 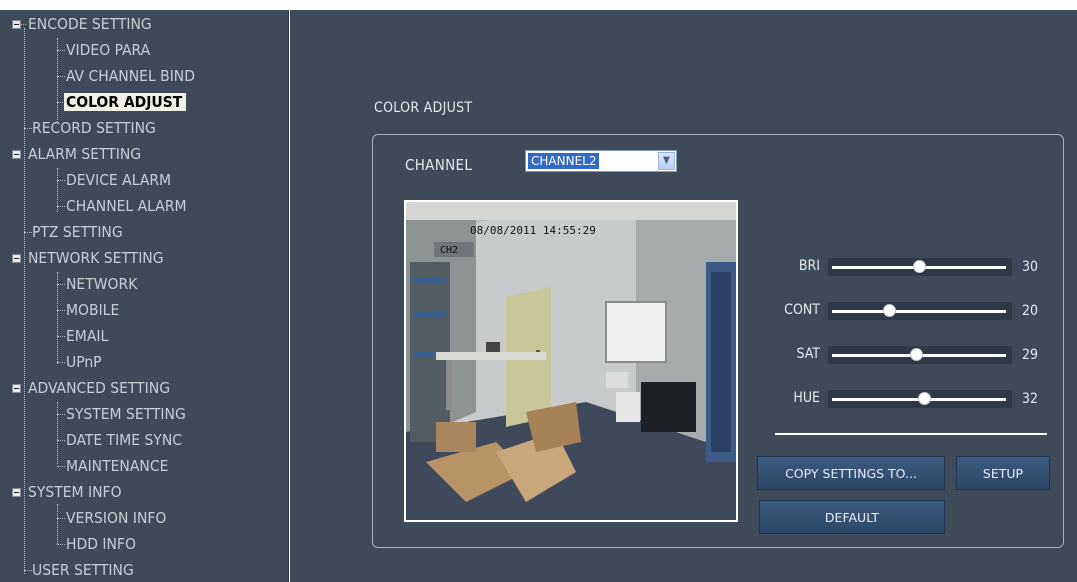 I want to click on tree-item-network-setting: NETWORK SETTING, so click(x=88, y=258).